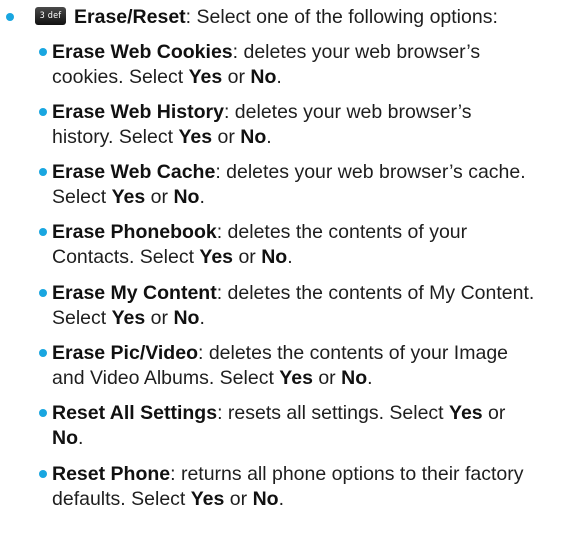 This screenshot has height=543, width=567. What do you see at coordinates (353, 353) in the screenshot?
I see `option-description: : deletes the contents of your Image` at bounding box center [353, 353].